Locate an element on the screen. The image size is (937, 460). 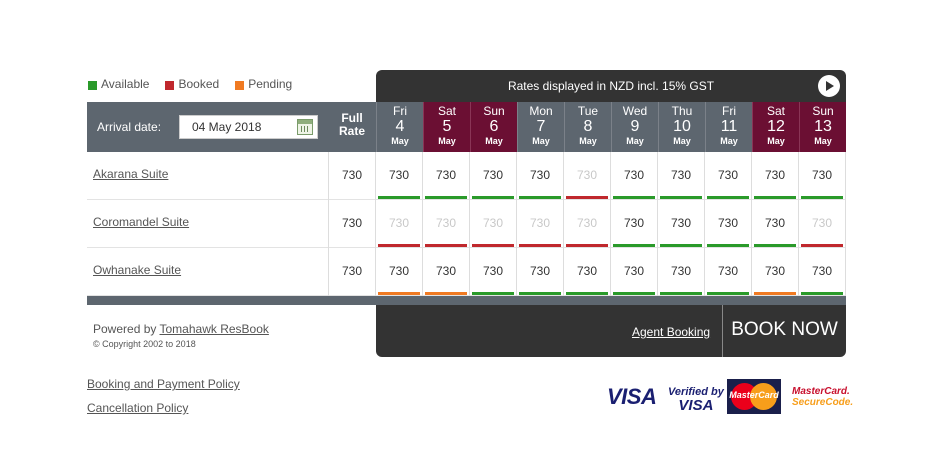
mastercard-logo: MasterCard is located at coordinates (754, 396).